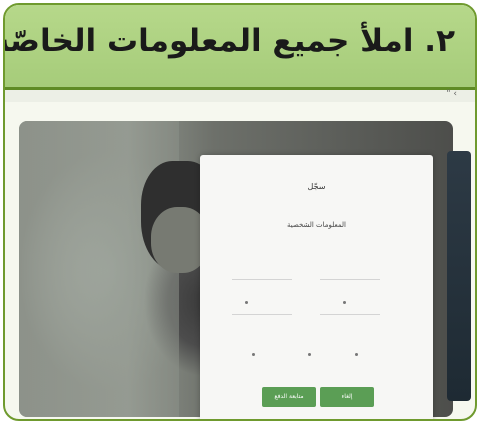 This screenshot has width=482, height=426. I want to click on first-name-field, so click(262, 272).